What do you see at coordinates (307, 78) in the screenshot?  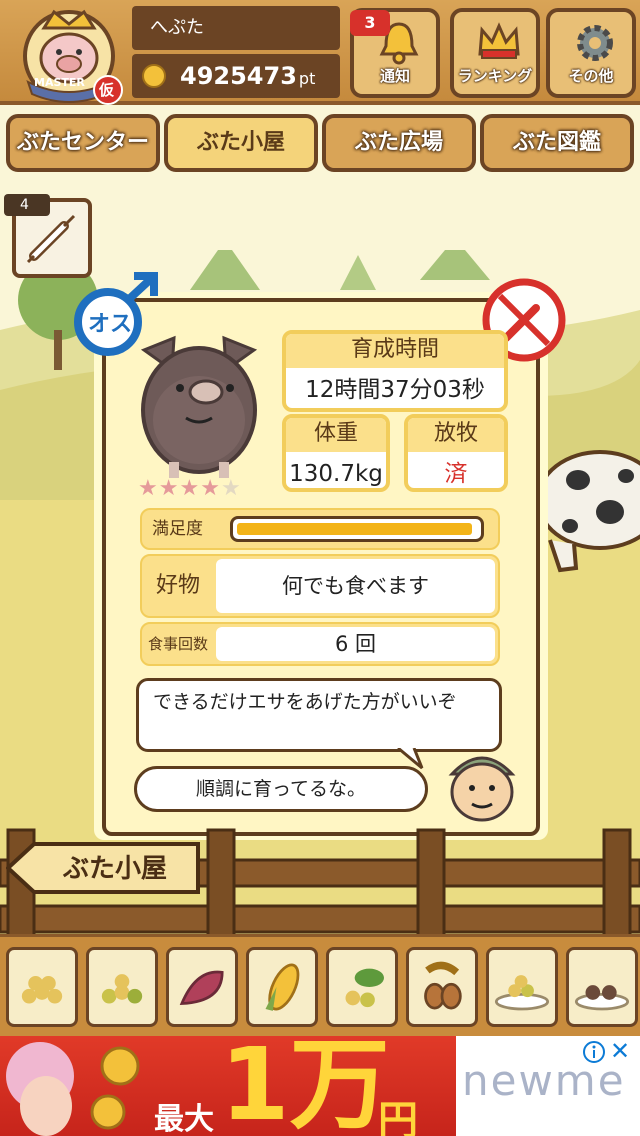 I see `points-unit: pt` at bounding box center [307, 78].